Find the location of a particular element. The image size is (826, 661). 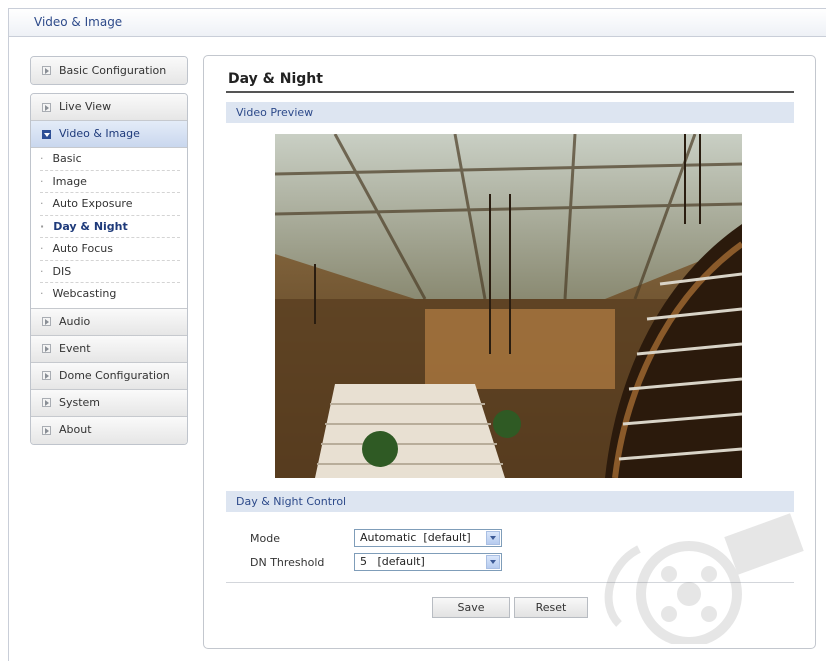

frame-left-border is located at coordinates (8, 349).